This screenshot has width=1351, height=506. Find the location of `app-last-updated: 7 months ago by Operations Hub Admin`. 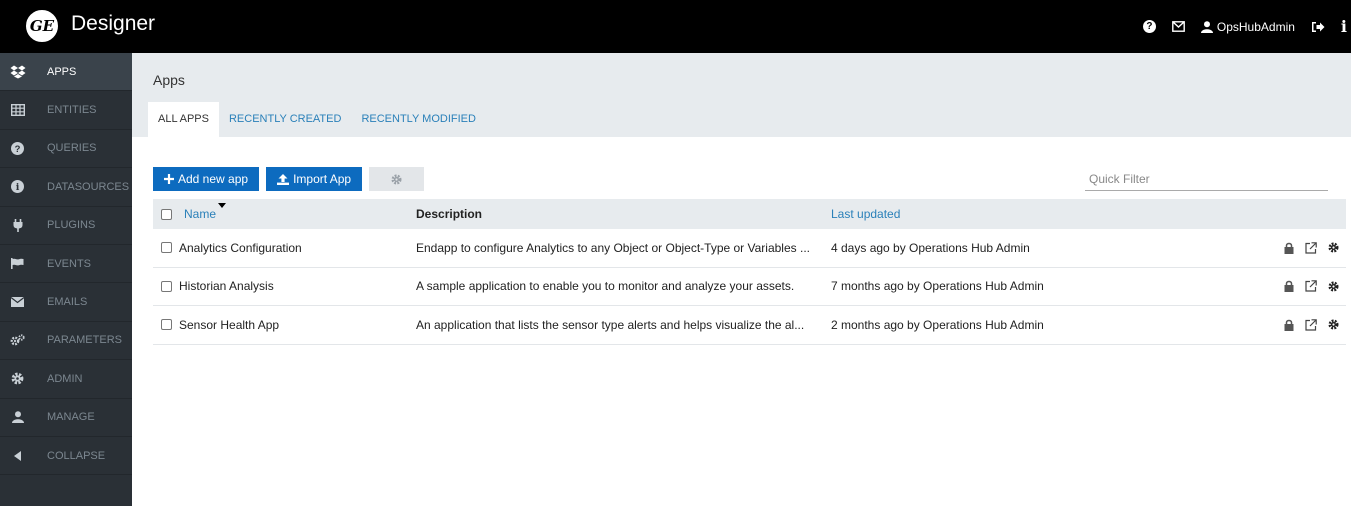

app-last-updated: 7 months ago by Operations Hub Admin is located at coordinates (937, 286).